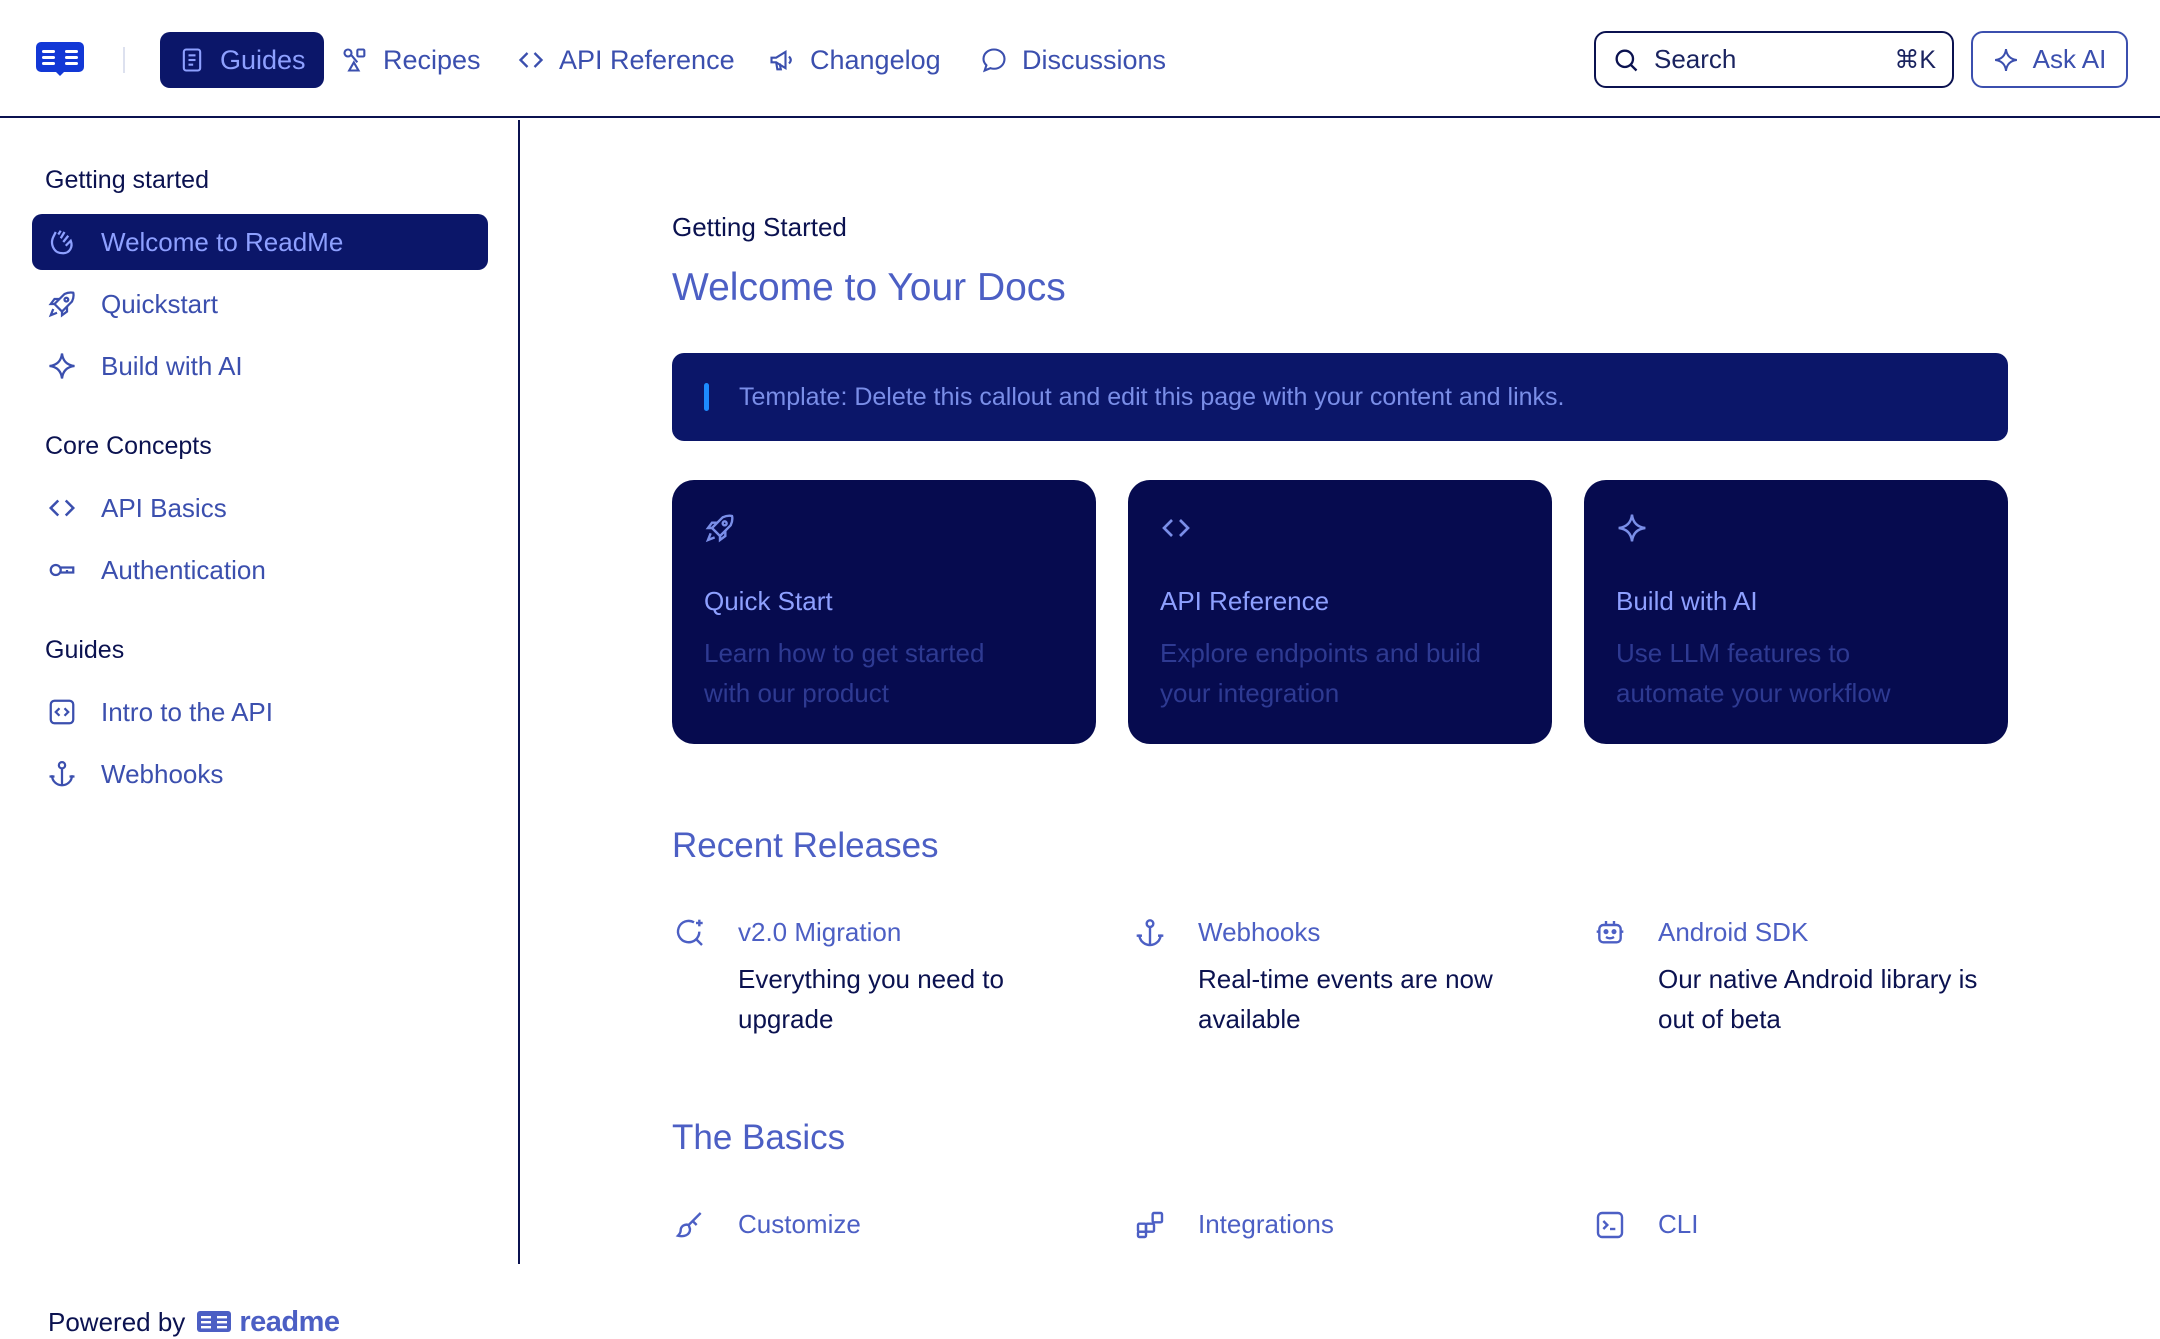  What do you see at coordinates (160, 303) in the screenshot?
I see `sidebar-item-label: Quickstart` at bounding box center [160, 303].